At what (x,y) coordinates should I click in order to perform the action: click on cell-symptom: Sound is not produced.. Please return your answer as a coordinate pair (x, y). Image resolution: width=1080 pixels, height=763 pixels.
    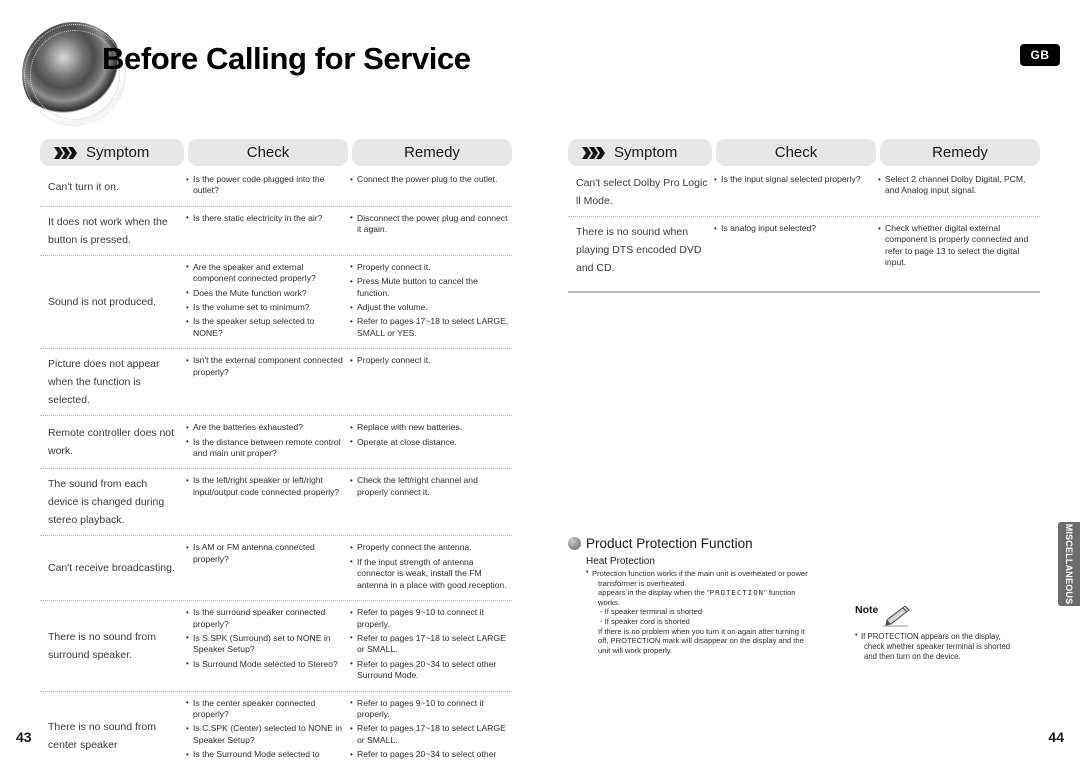
    Looking at the image, I should click on (112, 302).